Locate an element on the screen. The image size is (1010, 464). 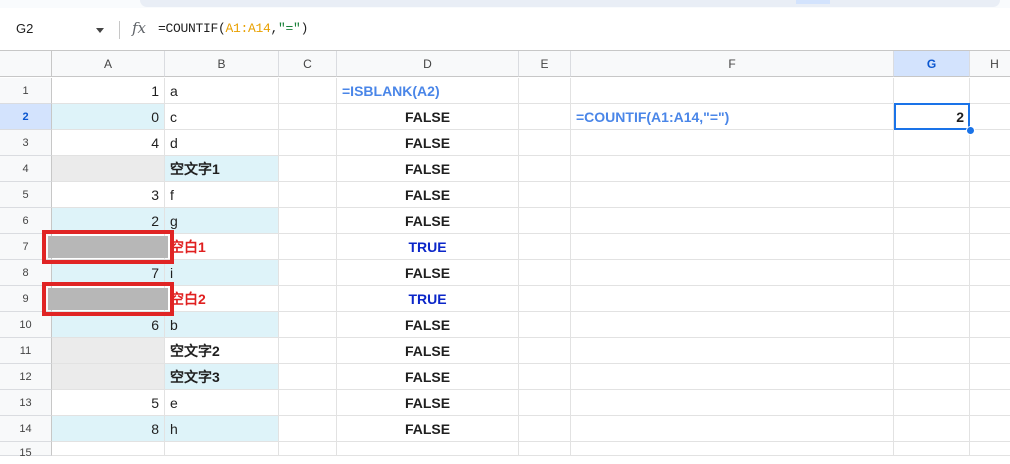
cell-b12: 空文字3 is located at coordinates (222, 377).